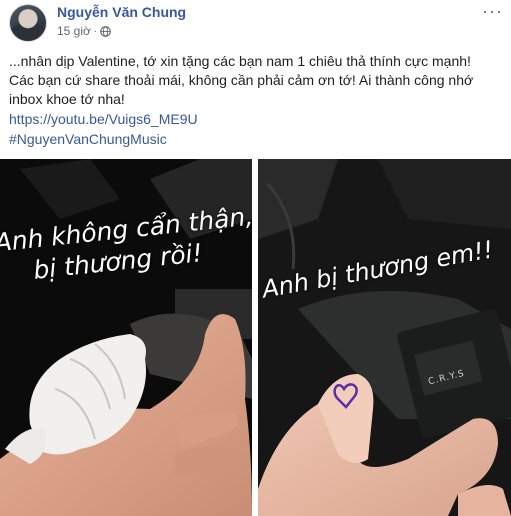 Image resolution: width=511 pixels, height=516 pixels. I want to click on author-avatar, so click(28, 23).